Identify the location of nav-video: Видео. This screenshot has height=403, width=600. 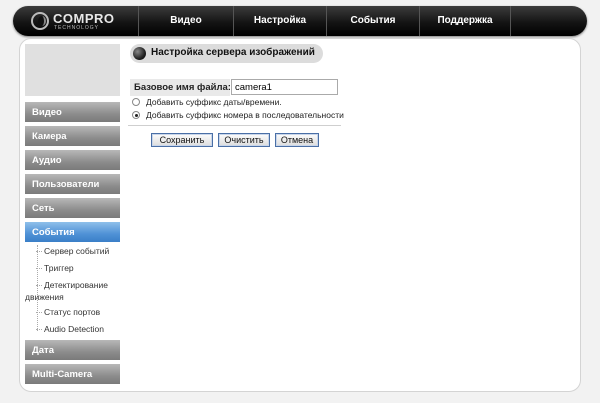
(185, 21).